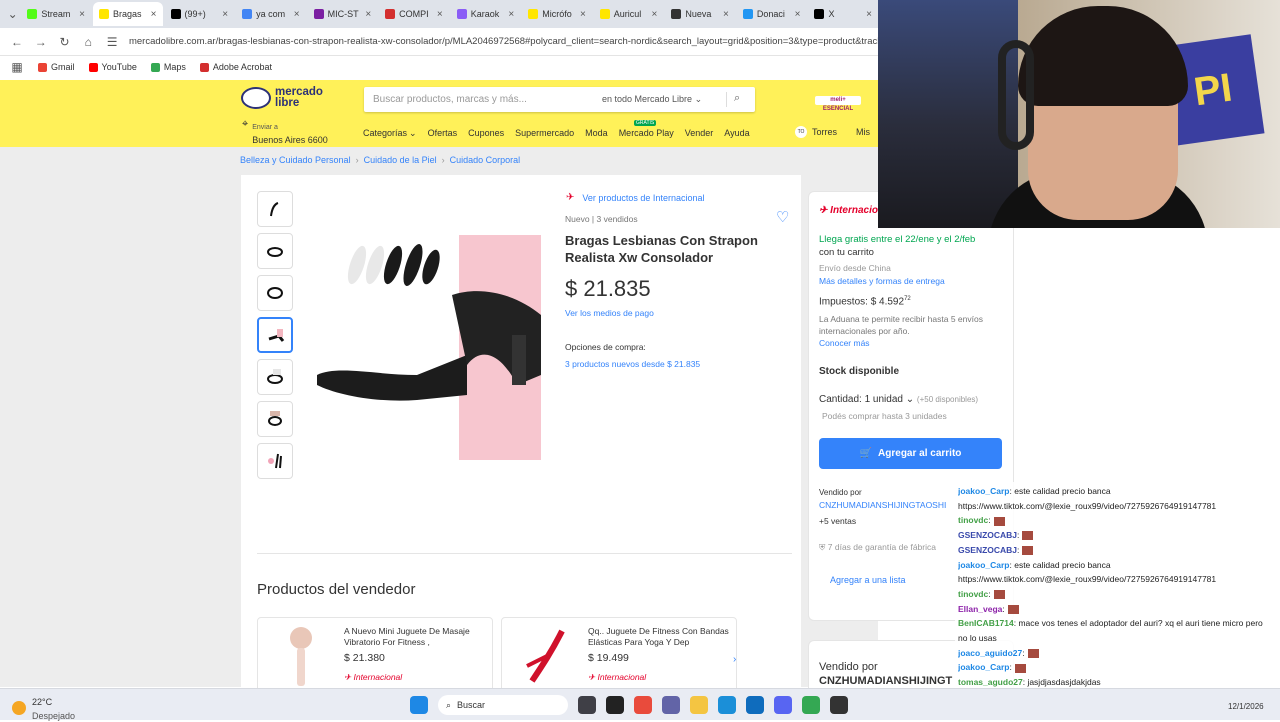 Image resolution: width=1280 pixels, height=722 pixels. I want to click on reload-icon: ↻, so click(65, 42).